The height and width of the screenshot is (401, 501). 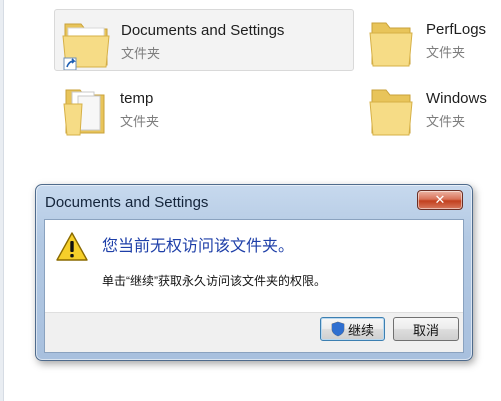 I want to click on dialog-message: 单击“继续”获取永久访问该文件夹的权限。, so click(x=214, y=281).